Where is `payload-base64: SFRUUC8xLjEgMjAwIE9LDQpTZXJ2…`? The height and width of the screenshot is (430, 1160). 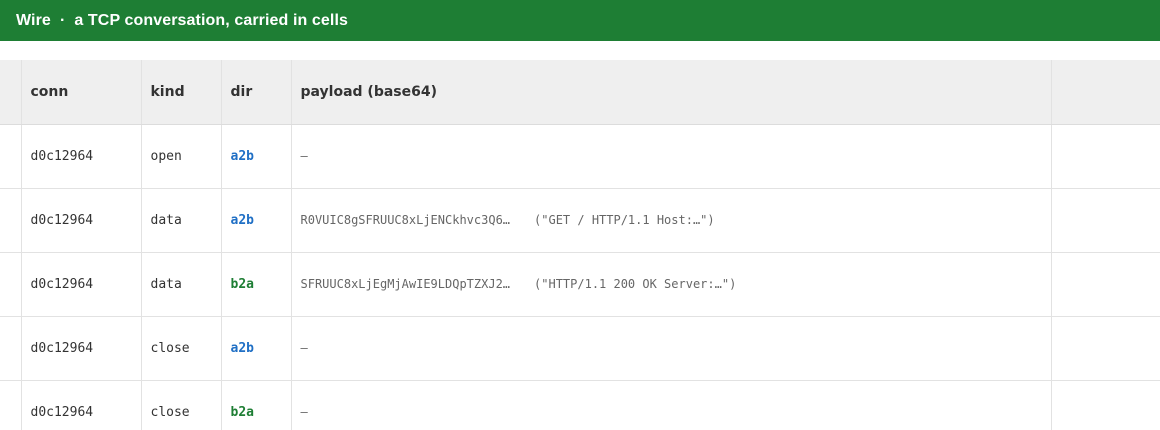 payload-base64: SFRUUC8xLjEgMjAwIE9LDQpTZXJ2… is located at coordinates (405, 284).